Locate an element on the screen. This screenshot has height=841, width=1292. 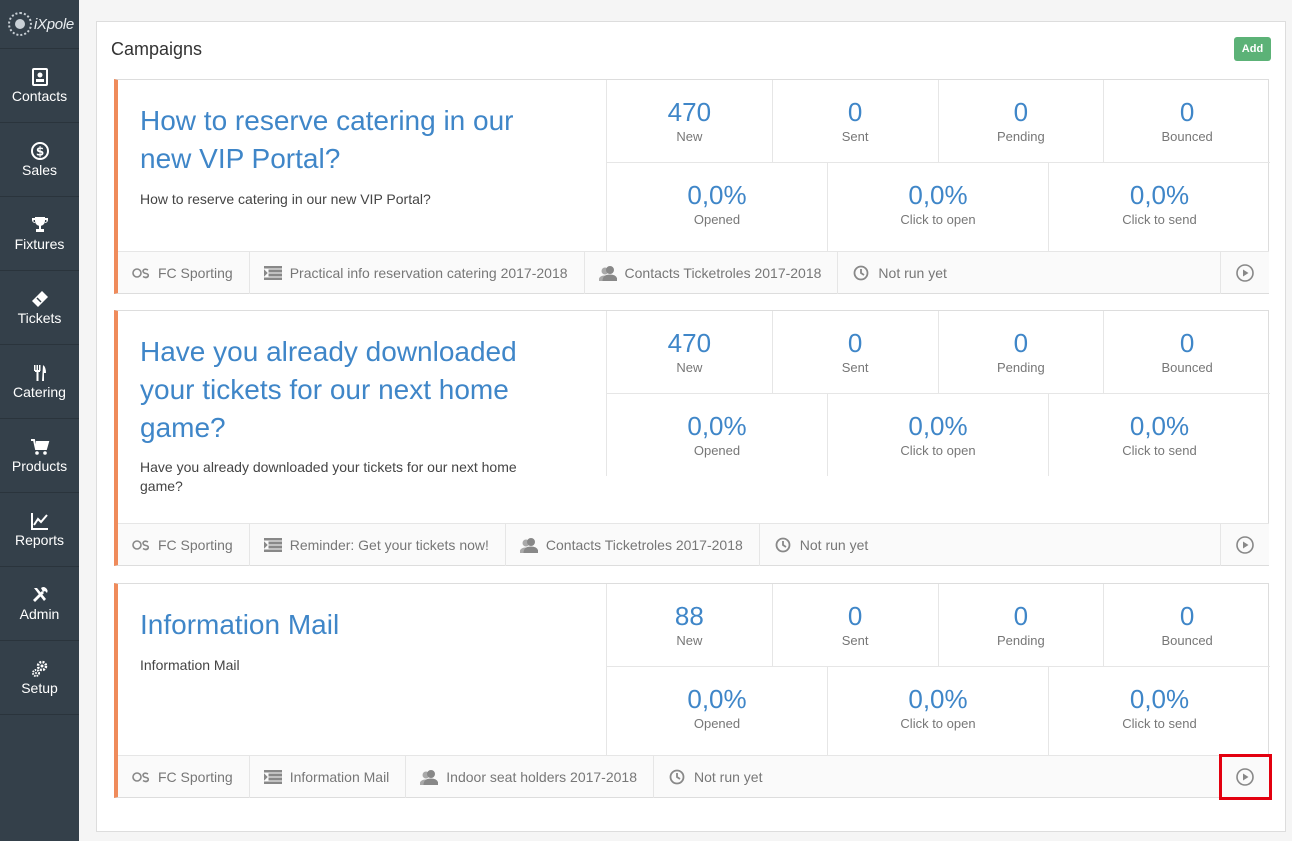
sidebar-item-label: Products is located at coordinates (39, 466).